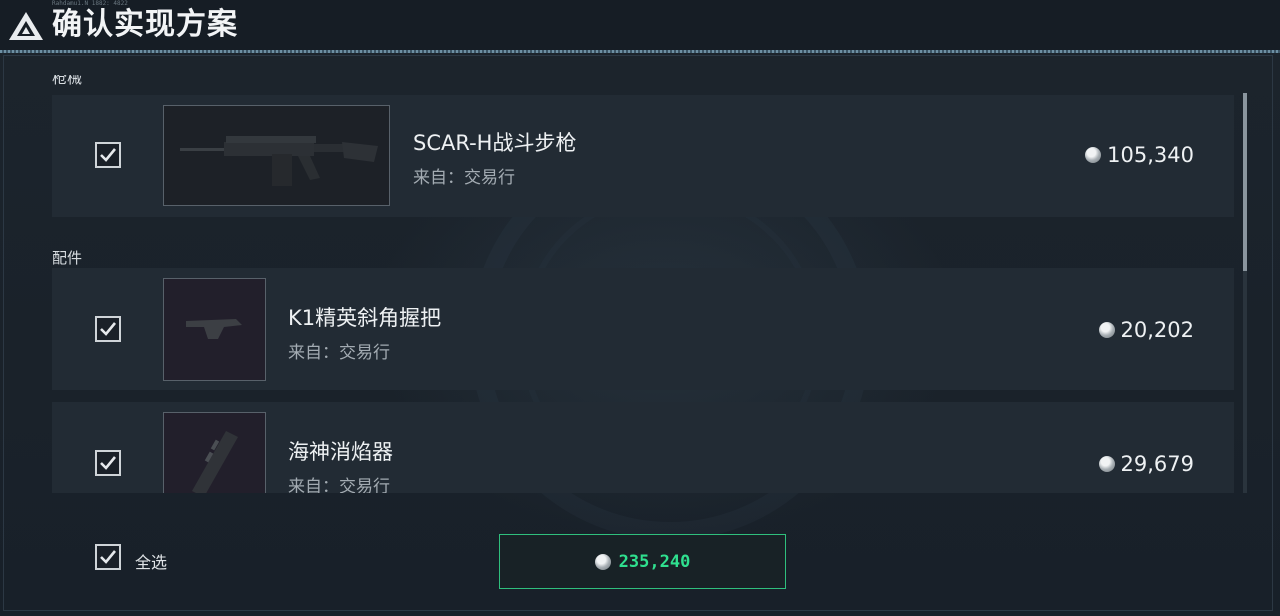 This screenshot has height=616, width=1280. What do you see at coordinates (654, 561) in the screenshot?
I see `total-price: 235,240` at bounding box center [654, 561].